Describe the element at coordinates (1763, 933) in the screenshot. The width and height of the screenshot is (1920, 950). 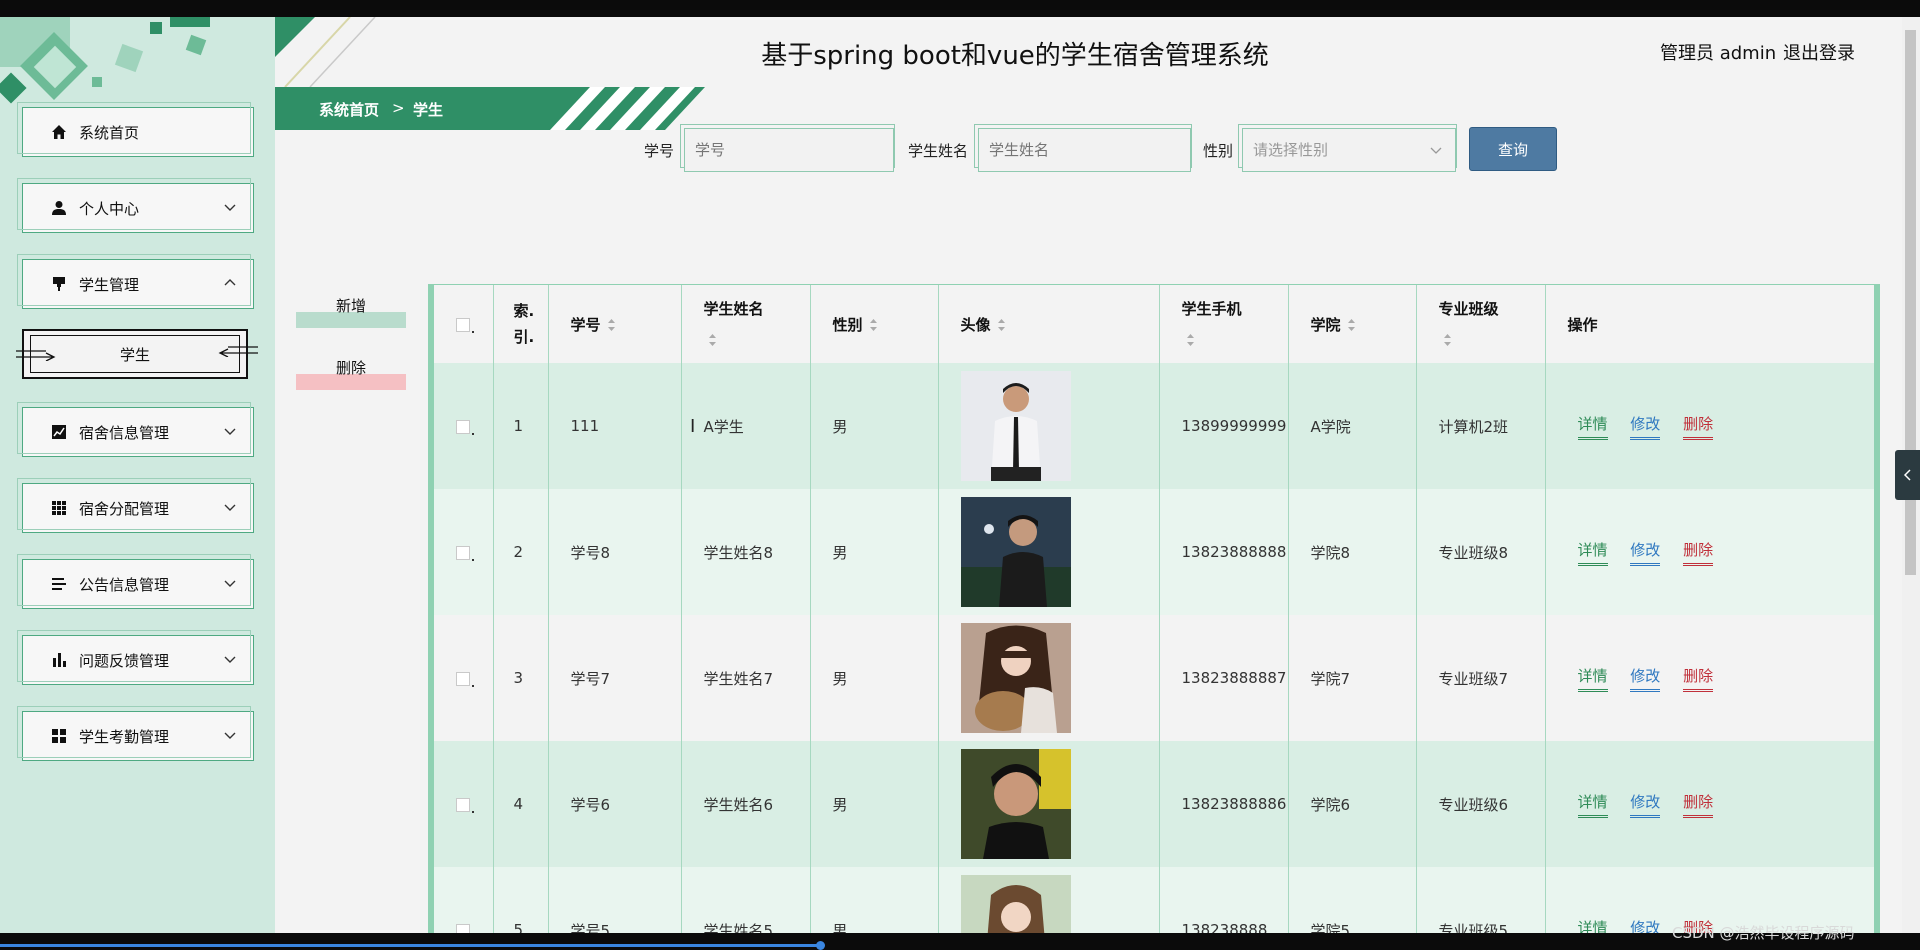
I see `watermark-text: CSDN @浩然毕设程序源码` at that location.